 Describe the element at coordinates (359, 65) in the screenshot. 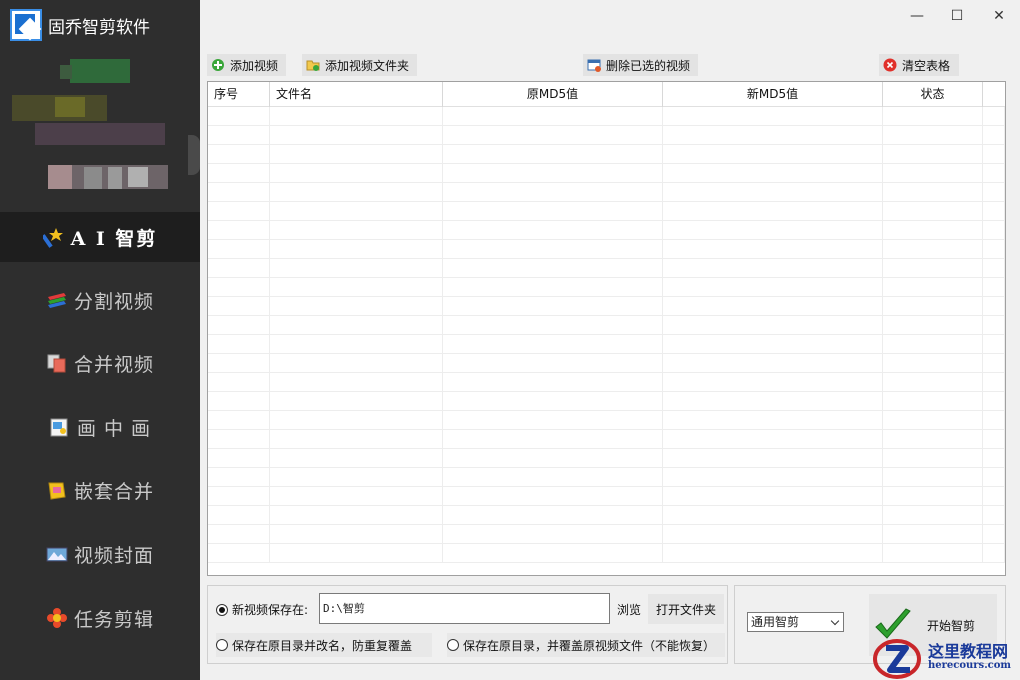

I see `add-folder-button: 添加视频文件夹` at that location.